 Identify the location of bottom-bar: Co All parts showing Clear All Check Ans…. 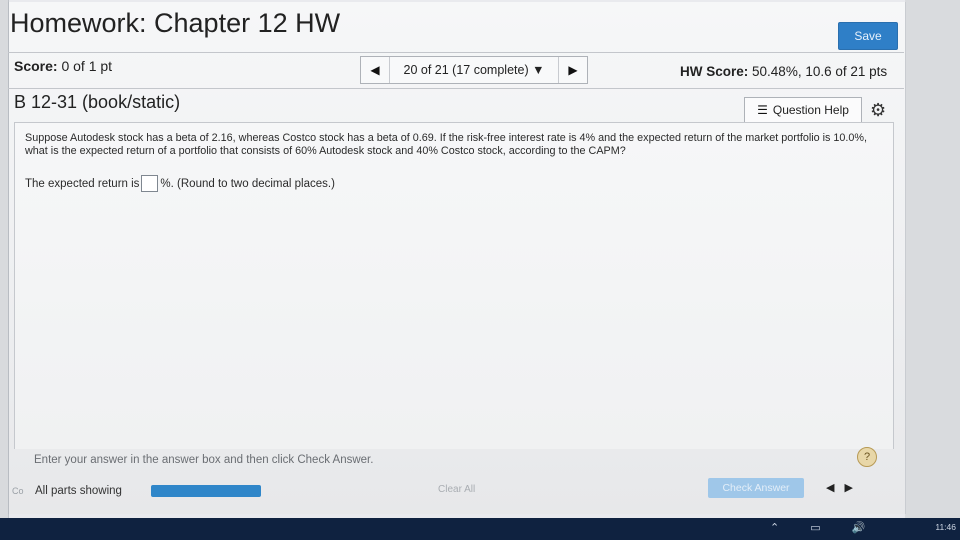
(456, 492).